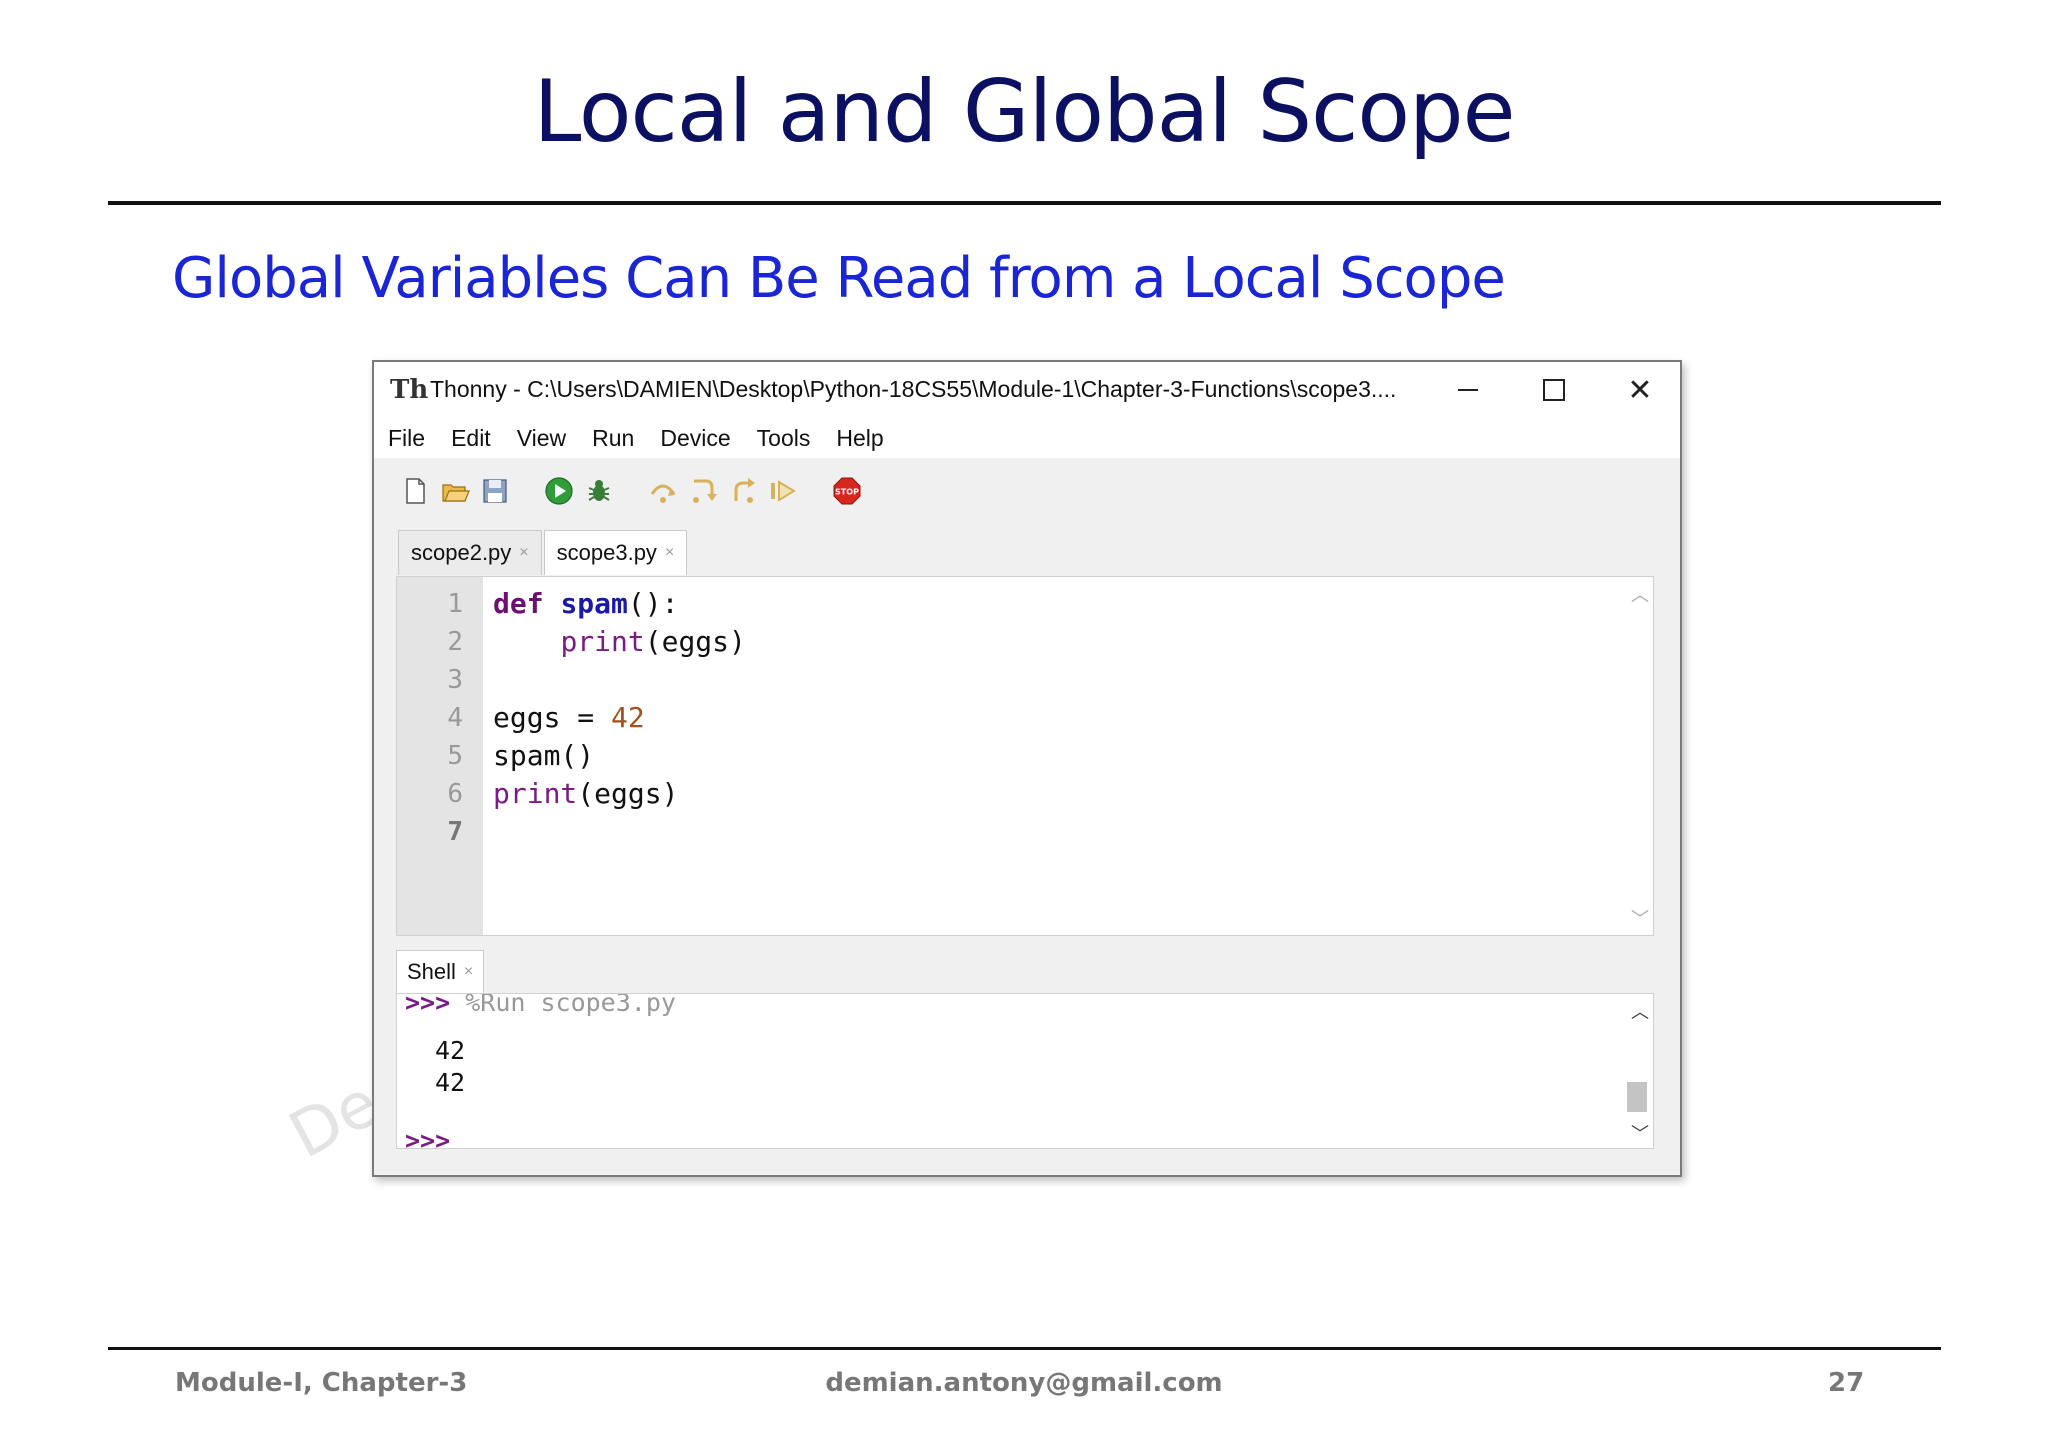  Describe the element at coordinates (455, 604) in the screenshot. I see `line-number: 1` at that location.